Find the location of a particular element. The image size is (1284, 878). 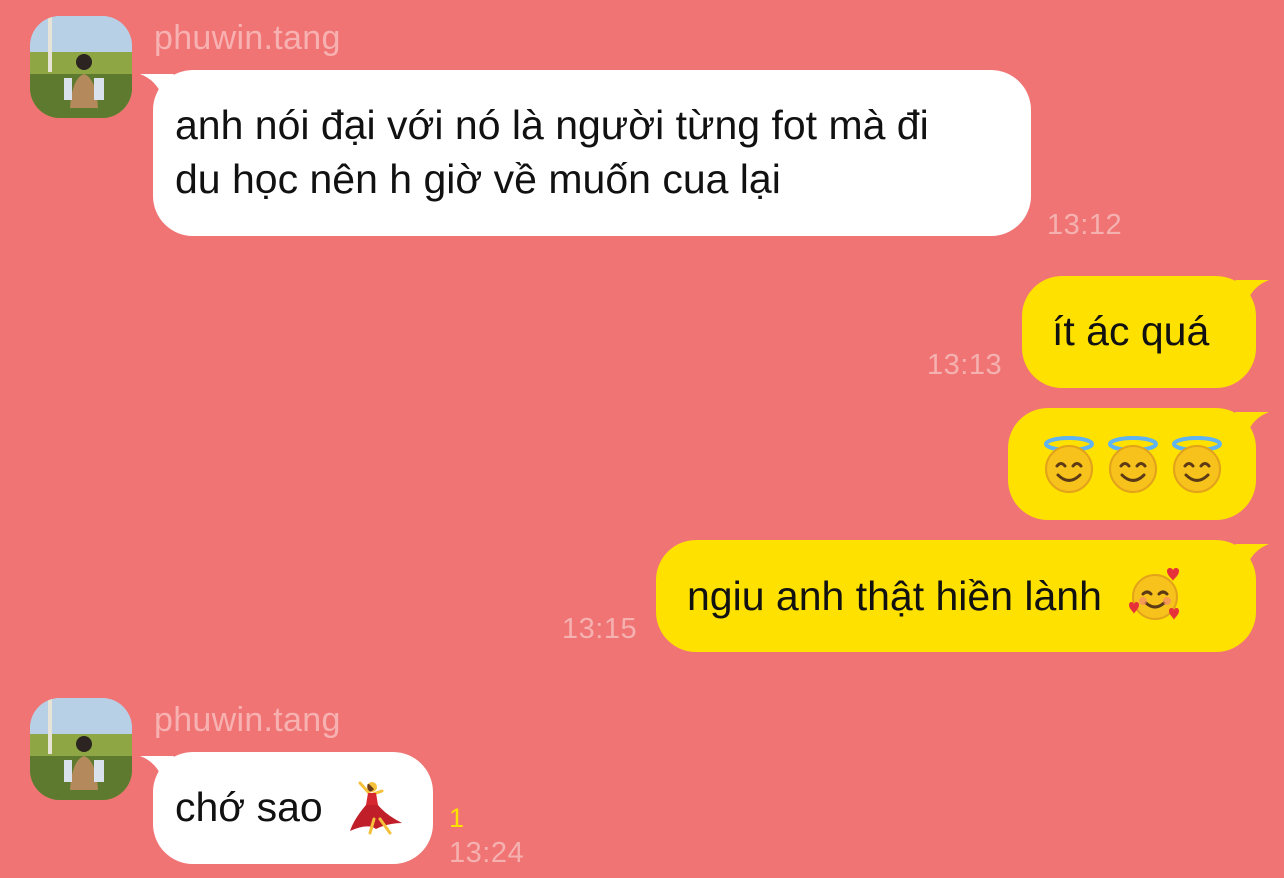

woman-dancing-icon is located at coordinates (376, 808).